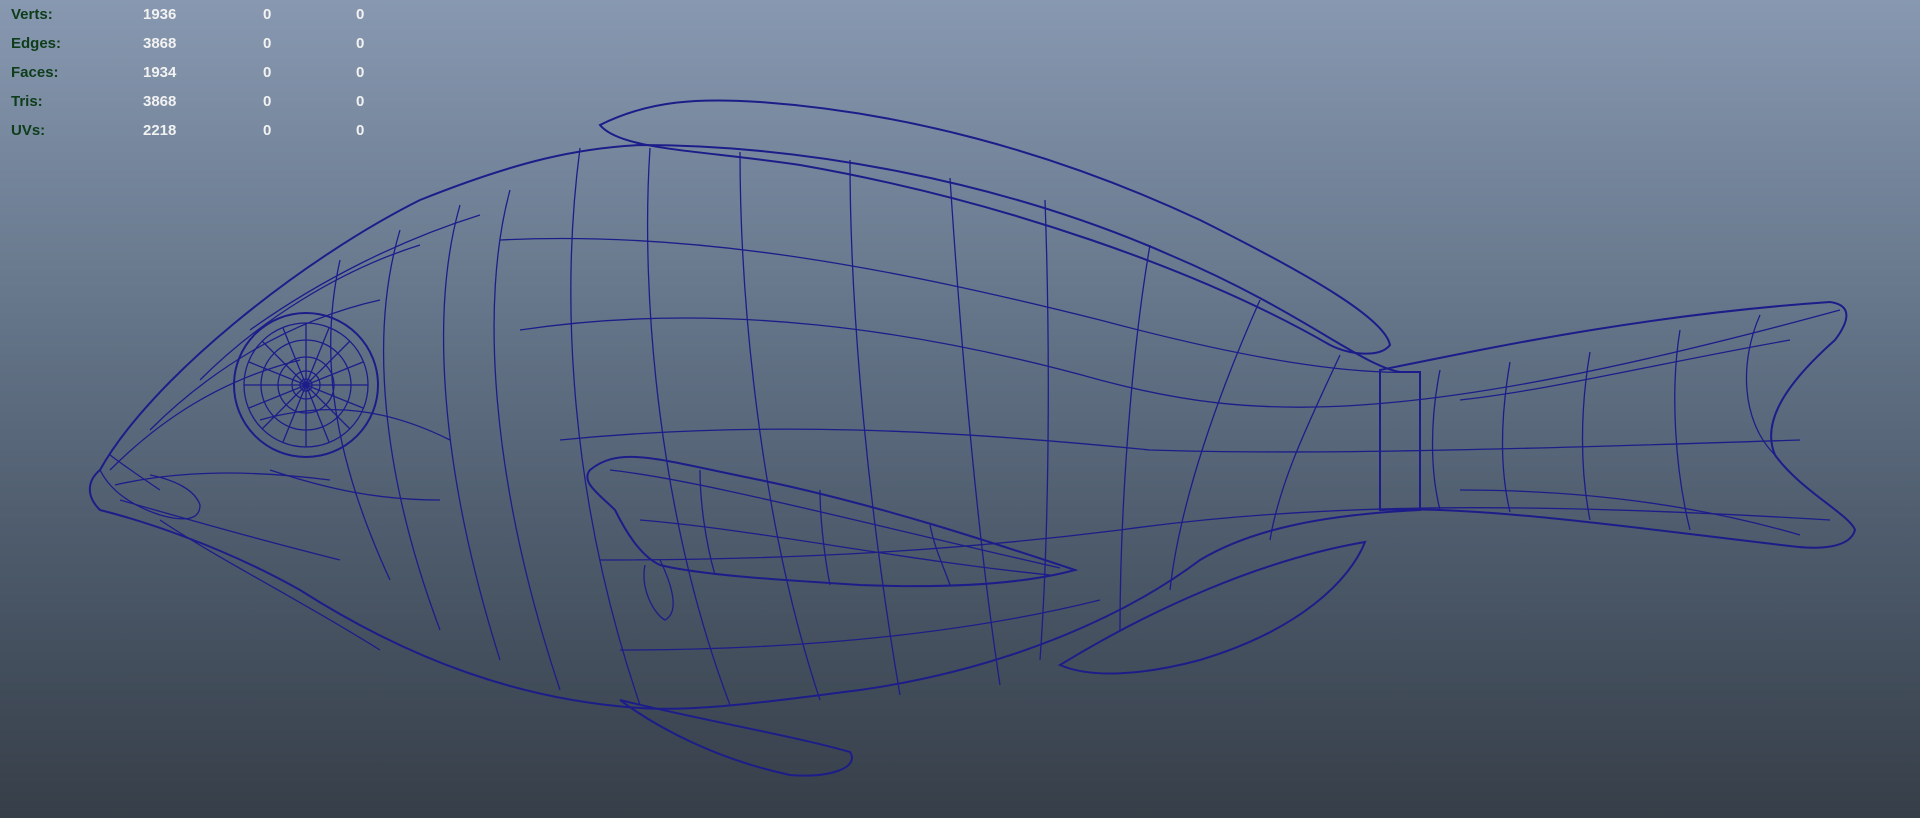  Describe the element at coordinates (736, 738) in the screenshot. I see `pelvic-fin` at that location.